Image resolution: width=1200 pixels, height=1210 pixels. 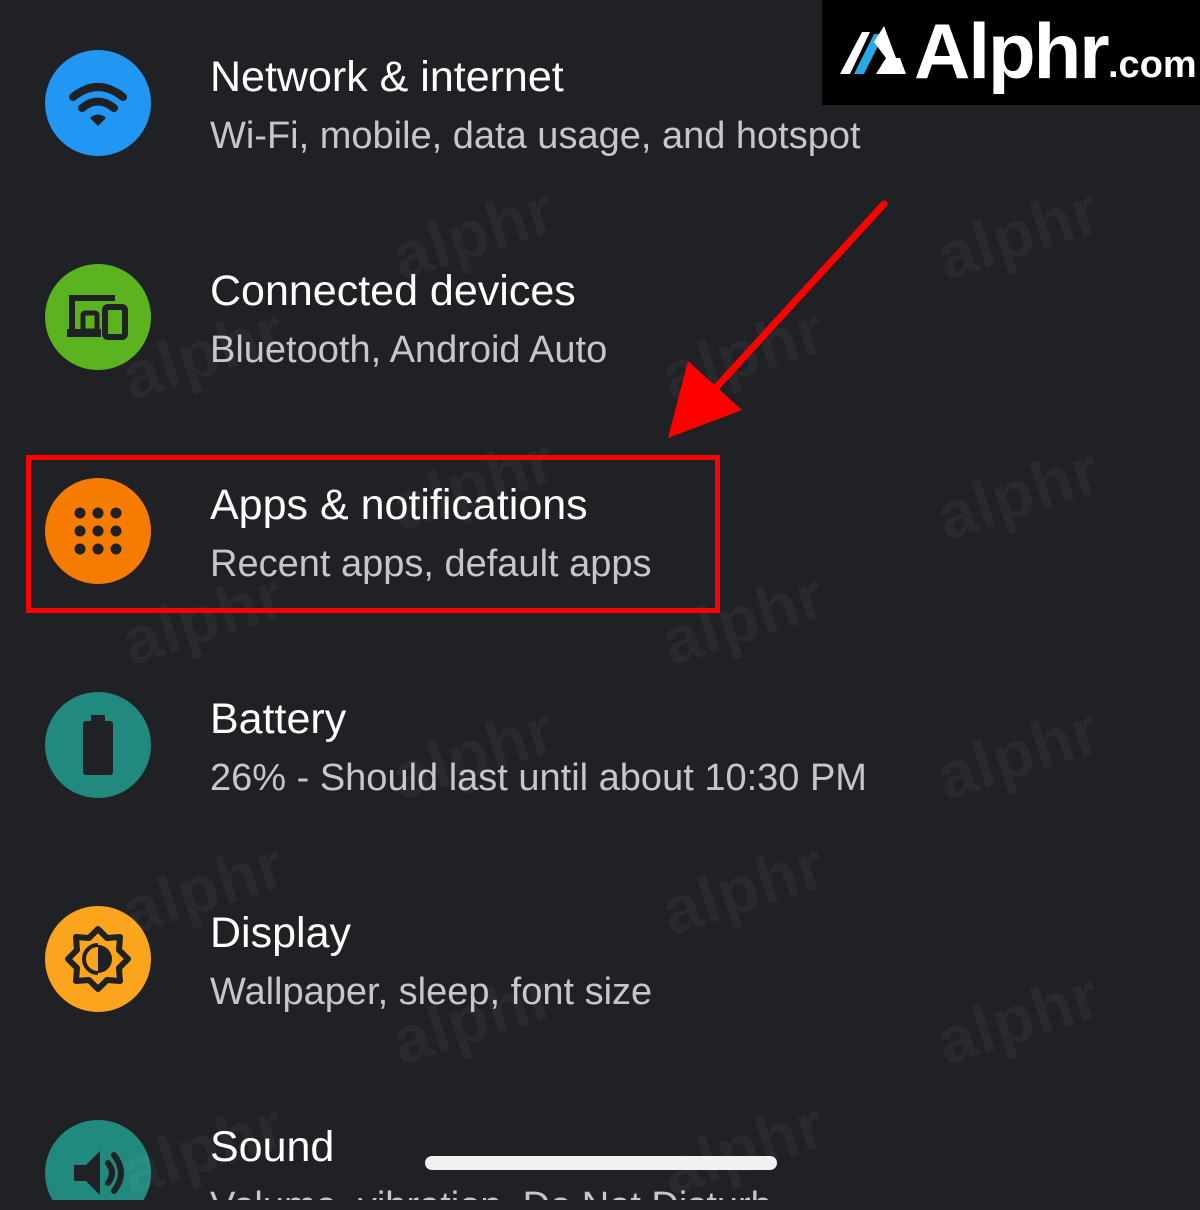 I want to click on alphr-domain-suffix: .com, so click(x=1152, y=65).